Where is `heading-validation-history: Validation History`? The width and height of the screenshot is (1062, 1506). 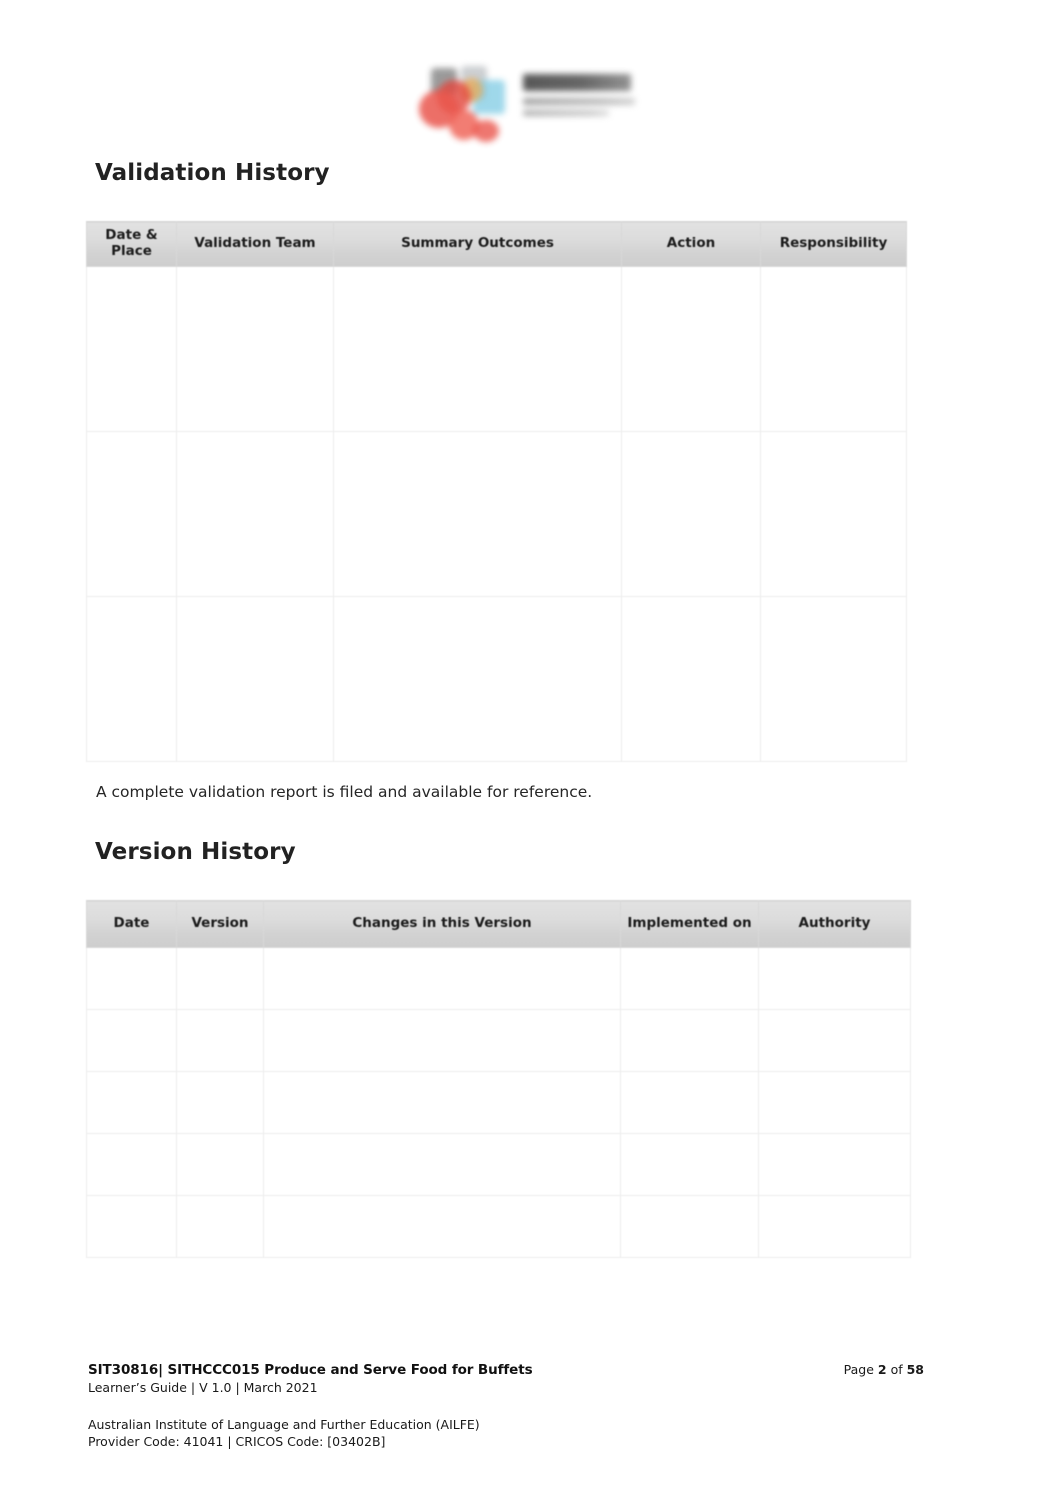 heading-validation-history: Validation History is located at coordinates (212, 173).